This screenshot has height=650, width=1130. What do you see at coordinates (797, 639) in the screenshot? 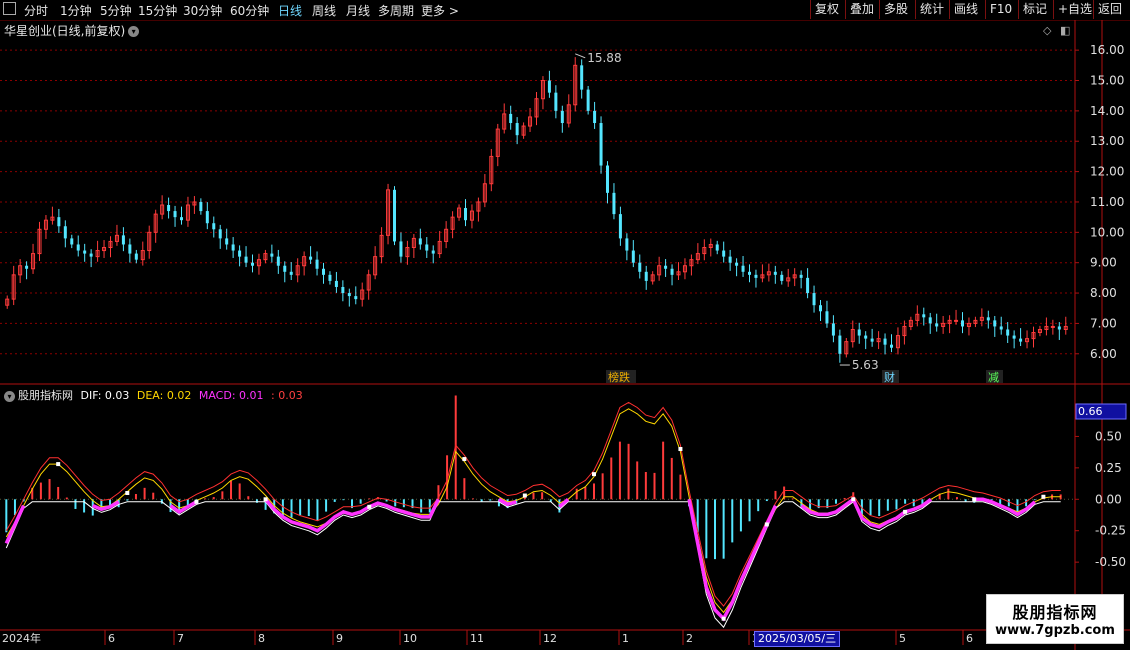
I see `cursor-date: 2025/03/05/三` at bounding box center [797, 639].